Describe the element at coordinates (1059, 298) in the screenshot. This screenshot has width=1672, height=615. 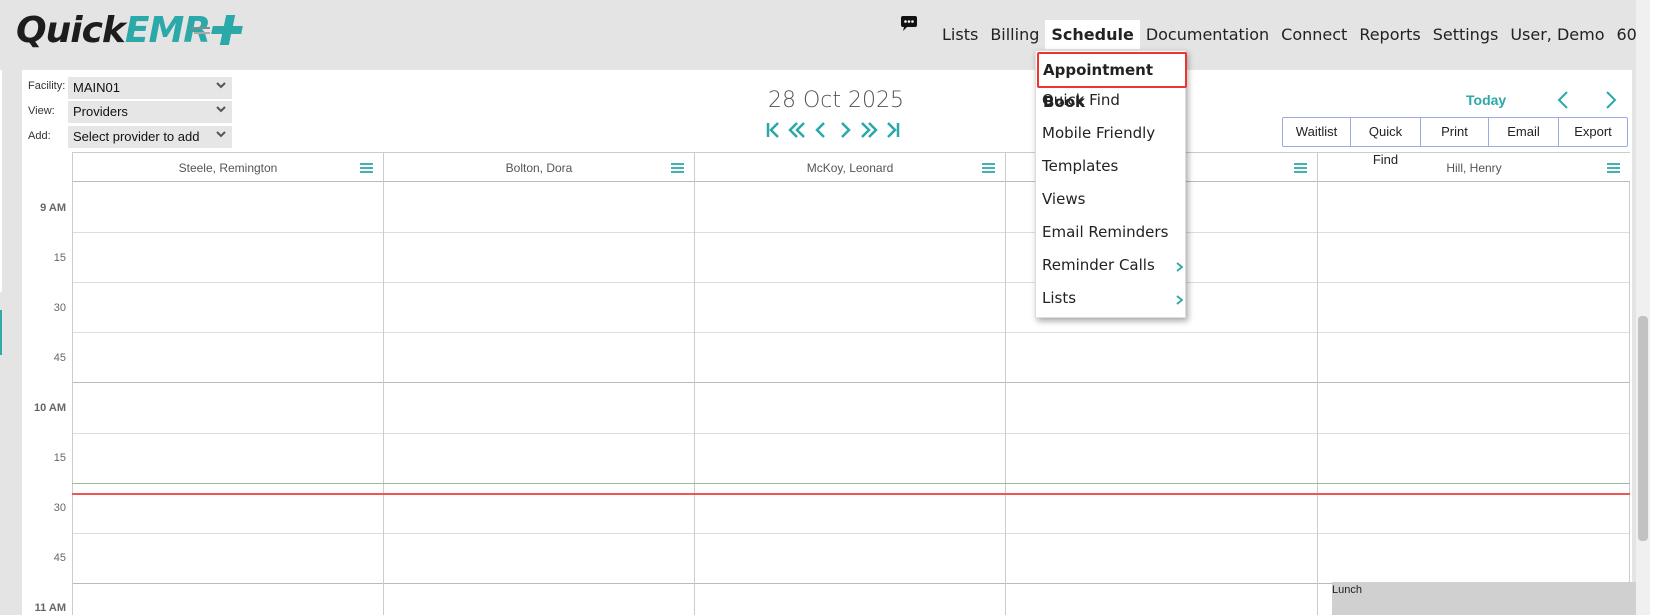
I see `menu-item-label: Lists` at that location.